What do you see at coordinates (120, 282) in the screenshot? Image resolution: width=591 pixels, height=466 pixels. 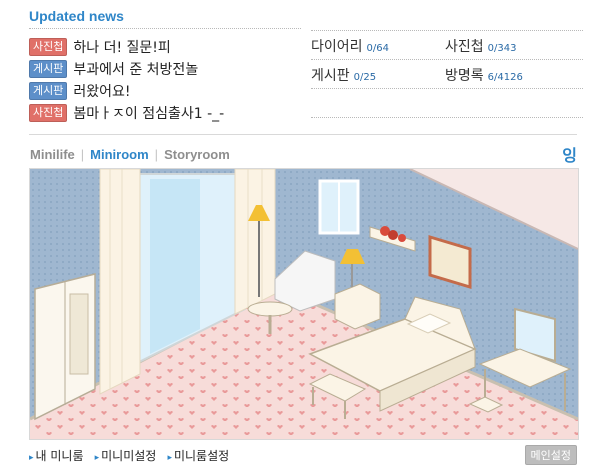 I see `curtain-left` at bounding box center [120, 282].